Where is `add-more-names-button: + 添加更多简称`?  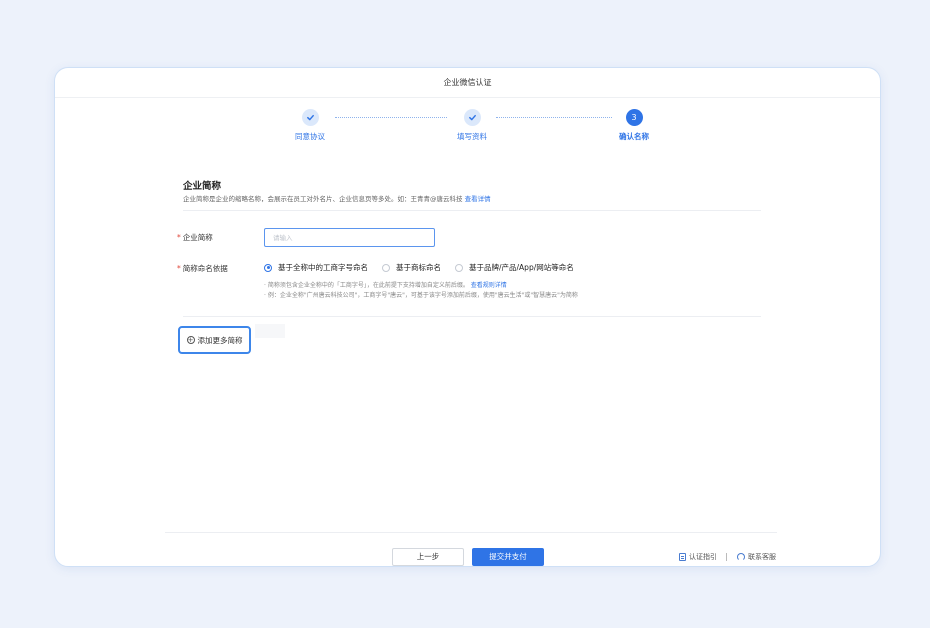
add-more-names-button: + 添加更多简称 is located at coordinates (214, 340).